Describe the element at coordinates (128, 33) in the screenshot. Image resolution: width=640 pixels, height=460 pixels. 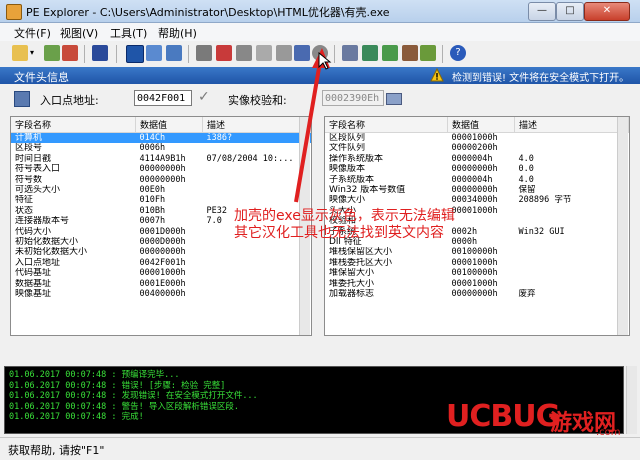
I see `menu-tools: 工具(T)` at that location.